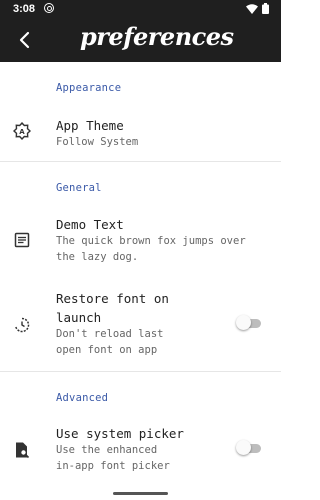  Describe the element at coordinates (113, 466) in the screenshot. I see `pref-system-picker-summary-line2: in-app font picker` at that location.